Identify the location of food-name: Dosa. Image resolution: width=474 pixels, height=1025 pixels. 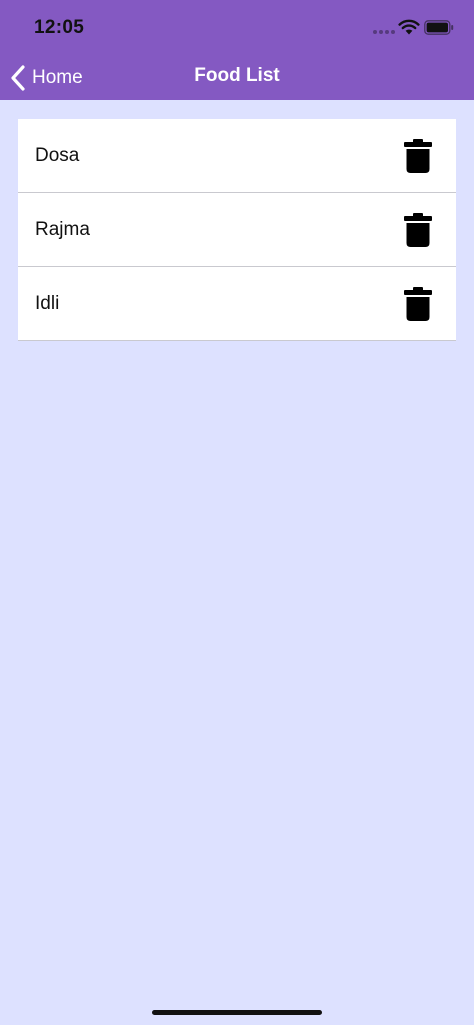
(57, 155).